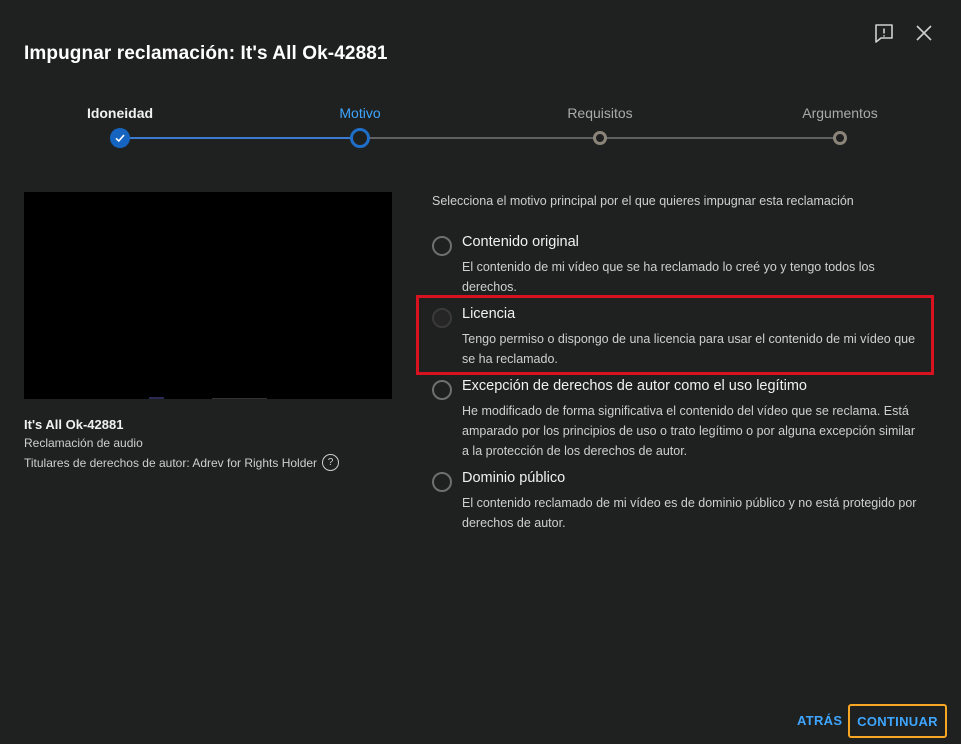 The width and height of the screenshot is (961, 744). Describe the element at coordinates (840, 113) in the screenshot. I see `step-label-argumentos: Argumentos` at that location.